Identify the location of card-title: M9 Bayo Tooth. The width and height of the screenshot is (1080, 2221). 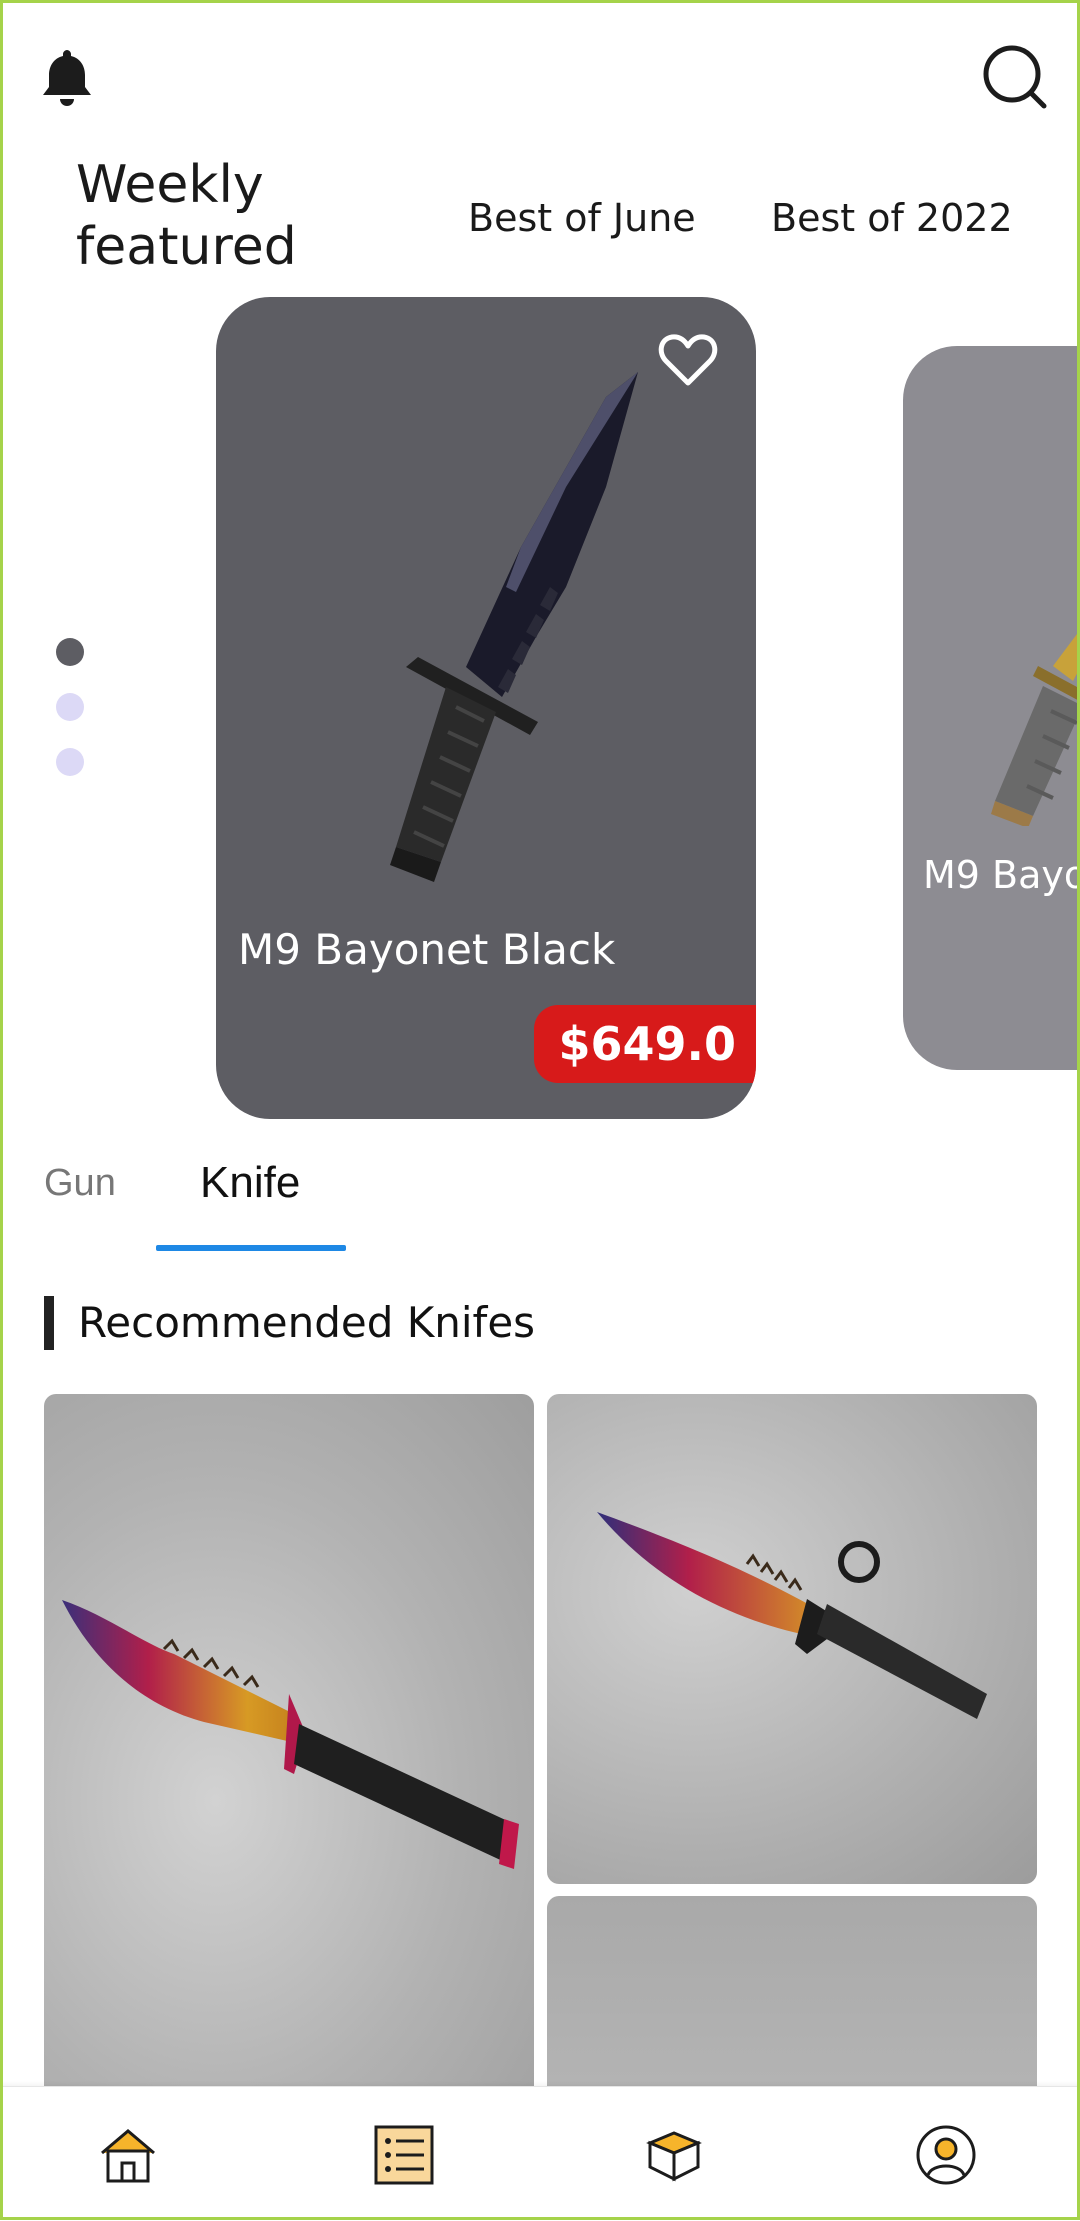
(1001, 875).